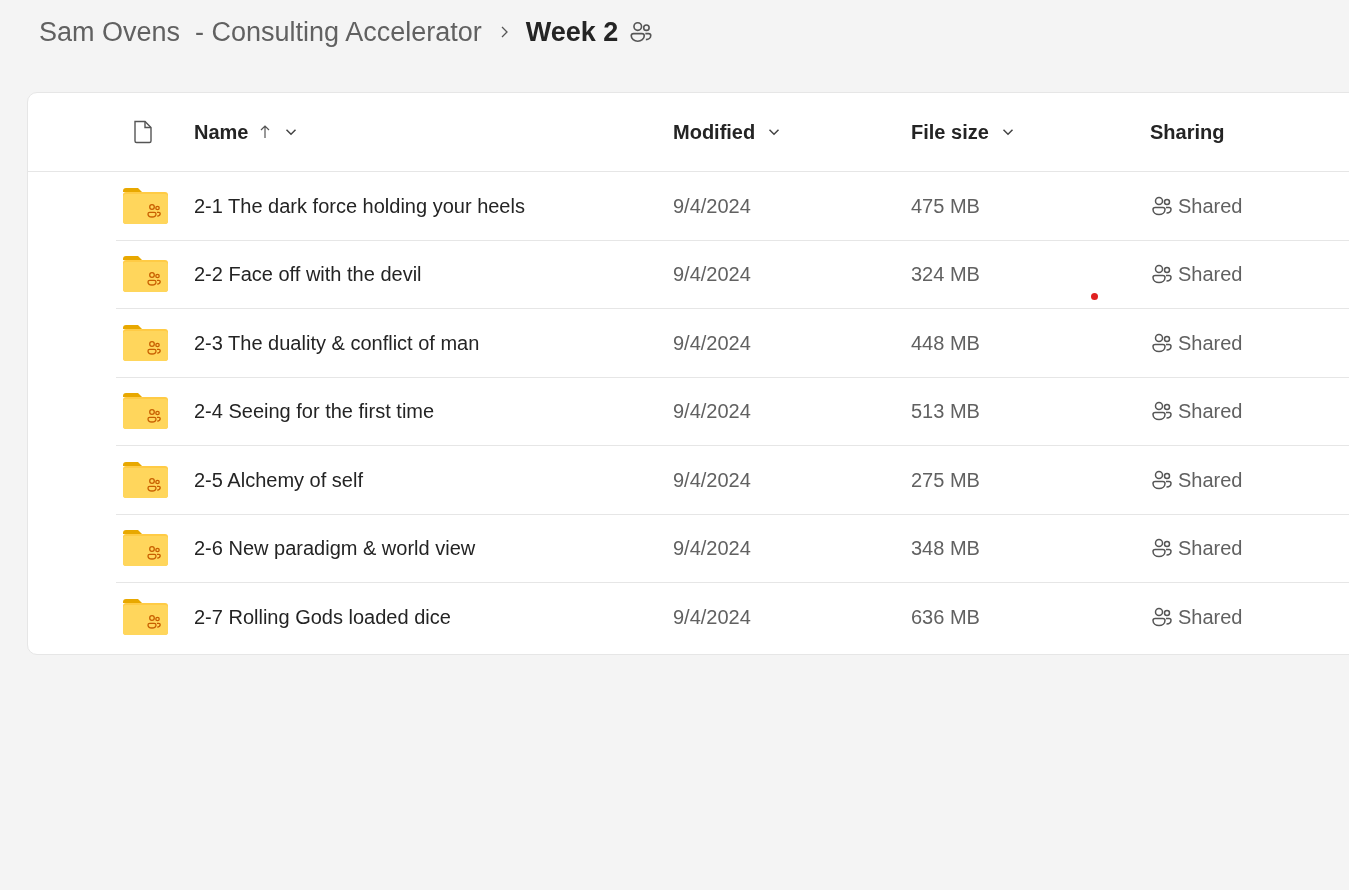 This screenshot has height=890, width=1349. I want to click on column-header: Modified, so click(728, 132).